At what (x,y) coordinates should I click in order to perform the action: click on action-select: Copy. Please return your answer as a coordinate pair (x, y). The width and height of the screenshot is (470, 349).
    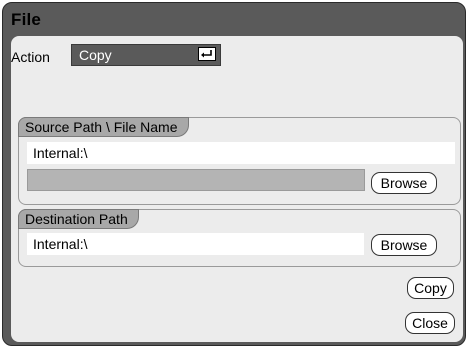
    Looking at the image, I should click on (146, 55).